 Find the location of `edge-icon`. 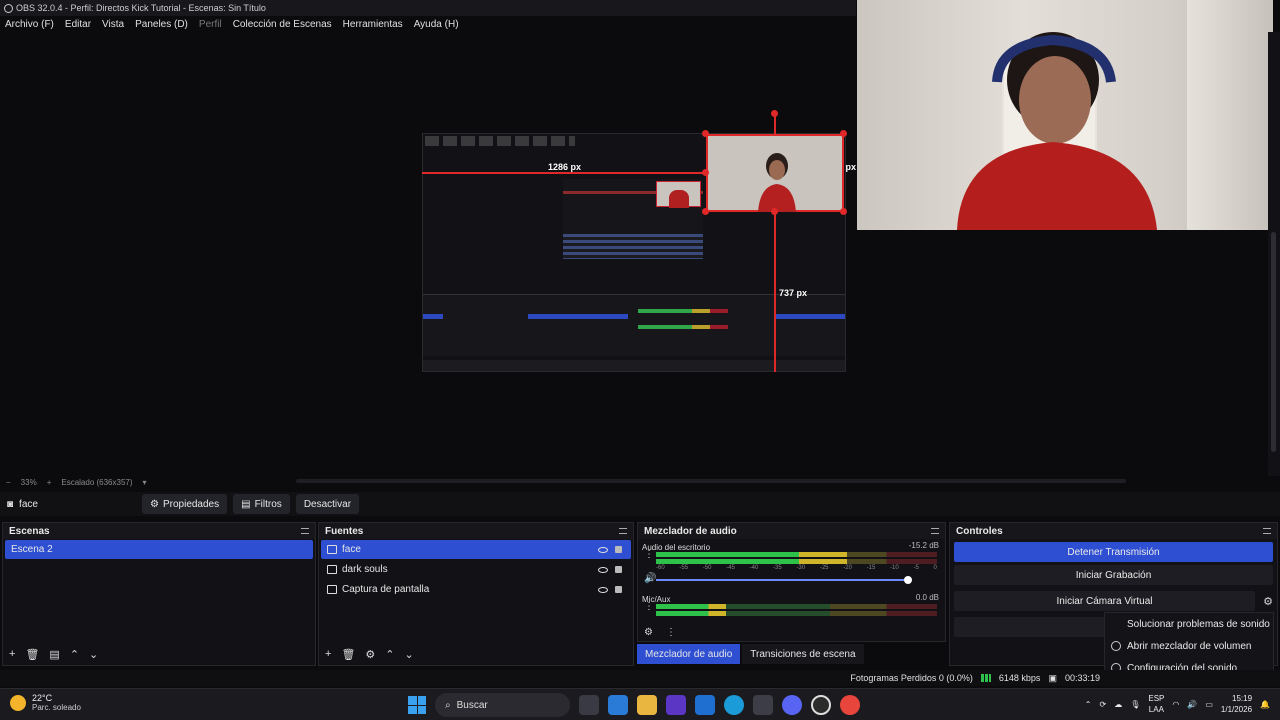

edge-icon is located at coordinates (734, 705).